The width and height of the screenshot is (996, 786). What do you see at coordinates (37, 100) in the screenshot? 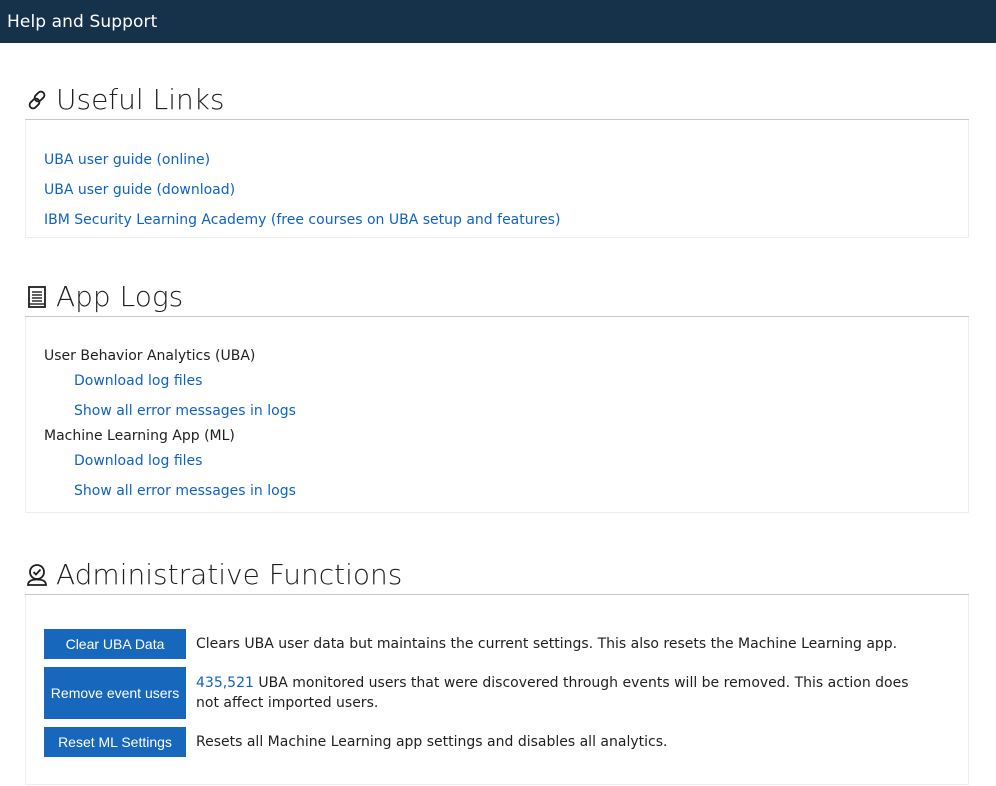
I see `link-icon` at bounding box center [37, 100].